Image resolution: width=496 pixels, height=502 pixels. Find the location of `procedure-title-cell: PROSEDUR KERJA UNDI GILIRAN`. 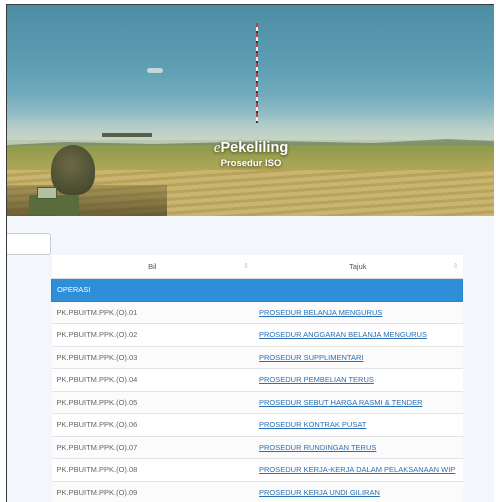

procedure-title-cell: PROSEDUR KERJA UNDI GILIRAN is located at coordinates (358, 491).